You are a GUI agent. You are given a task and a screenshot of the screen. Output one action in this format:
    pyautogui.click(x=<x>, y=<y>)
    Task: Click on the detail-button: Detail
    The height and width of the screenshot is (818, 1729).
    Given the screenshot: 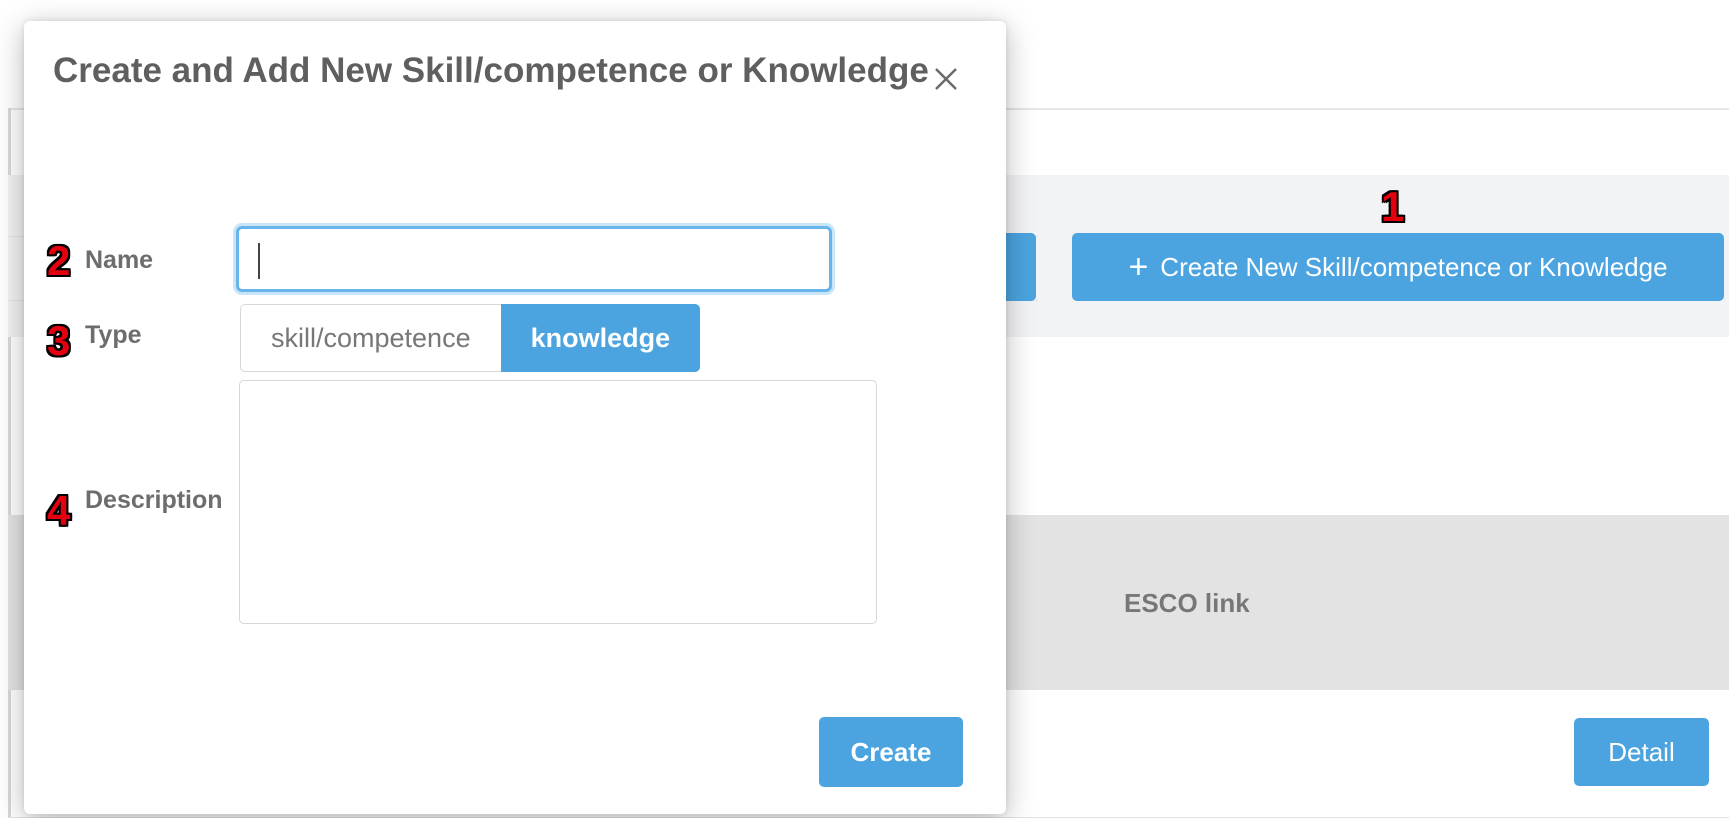 What is the action you would take?
    pyautogui.click(x=1641, y=752)
    